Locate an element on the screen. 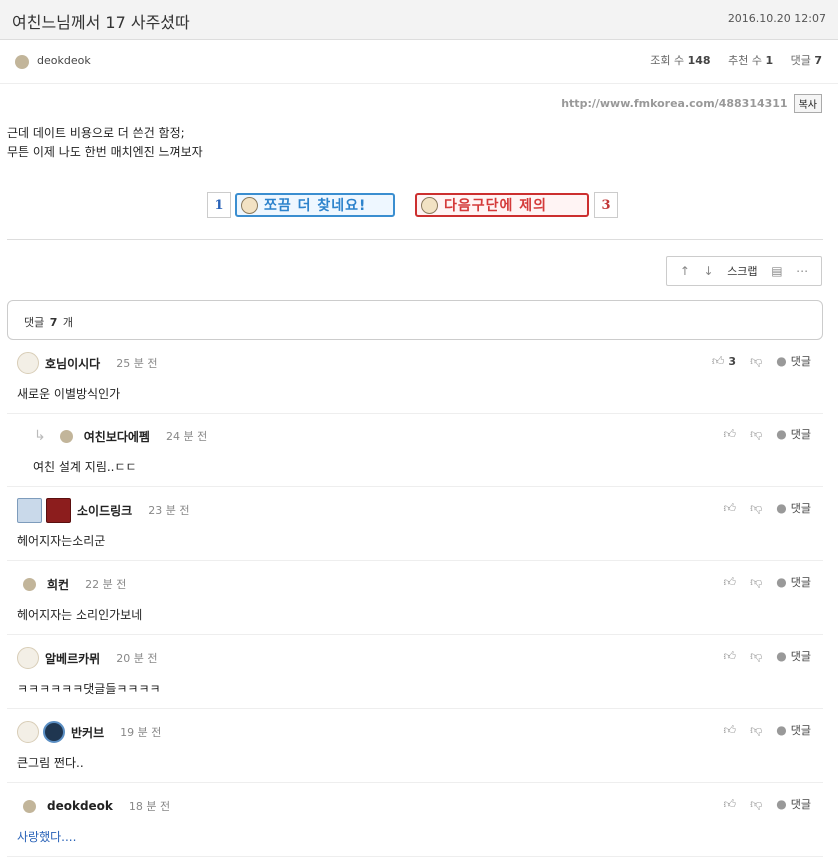  comment-header: 희컨 22 분 전 is located at coordinates (71, 584).